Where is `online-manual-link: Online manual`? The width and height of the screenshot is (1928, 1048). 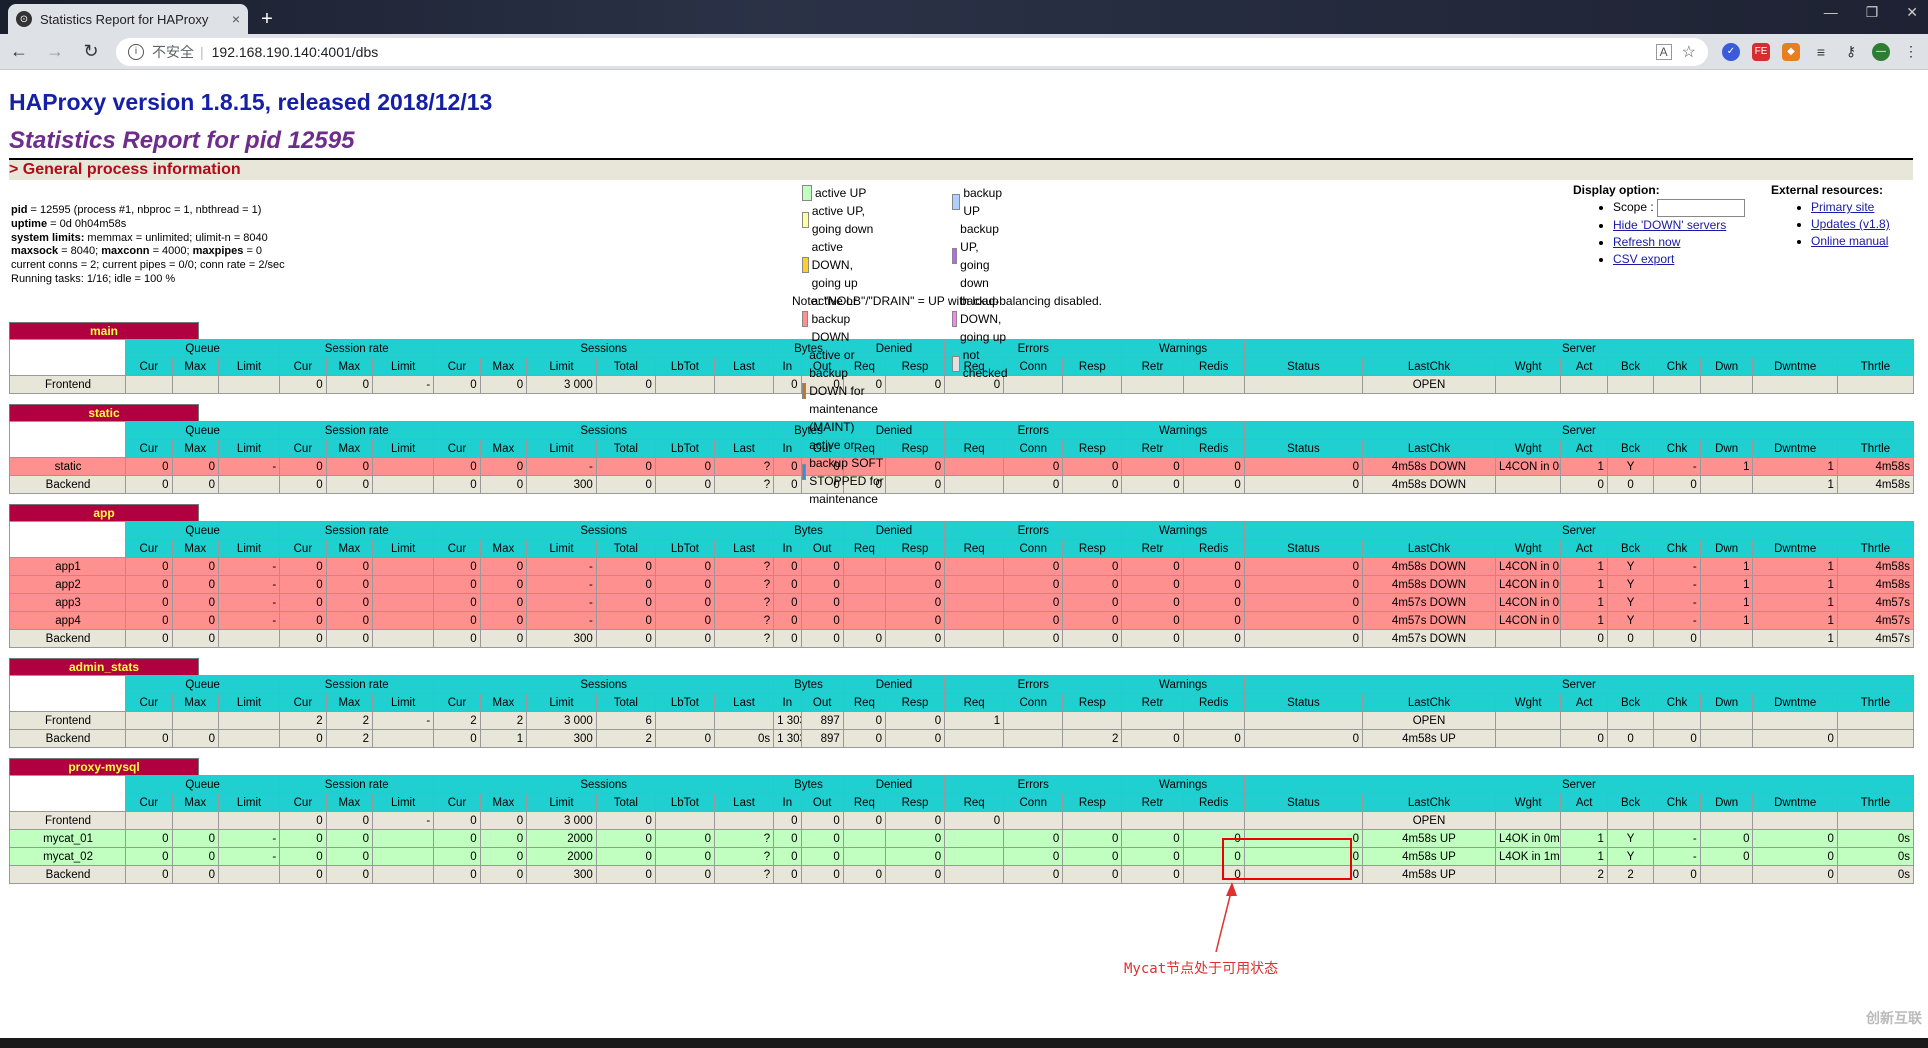
online-manual-link: Online manual is located at coordinates (1849, 241).